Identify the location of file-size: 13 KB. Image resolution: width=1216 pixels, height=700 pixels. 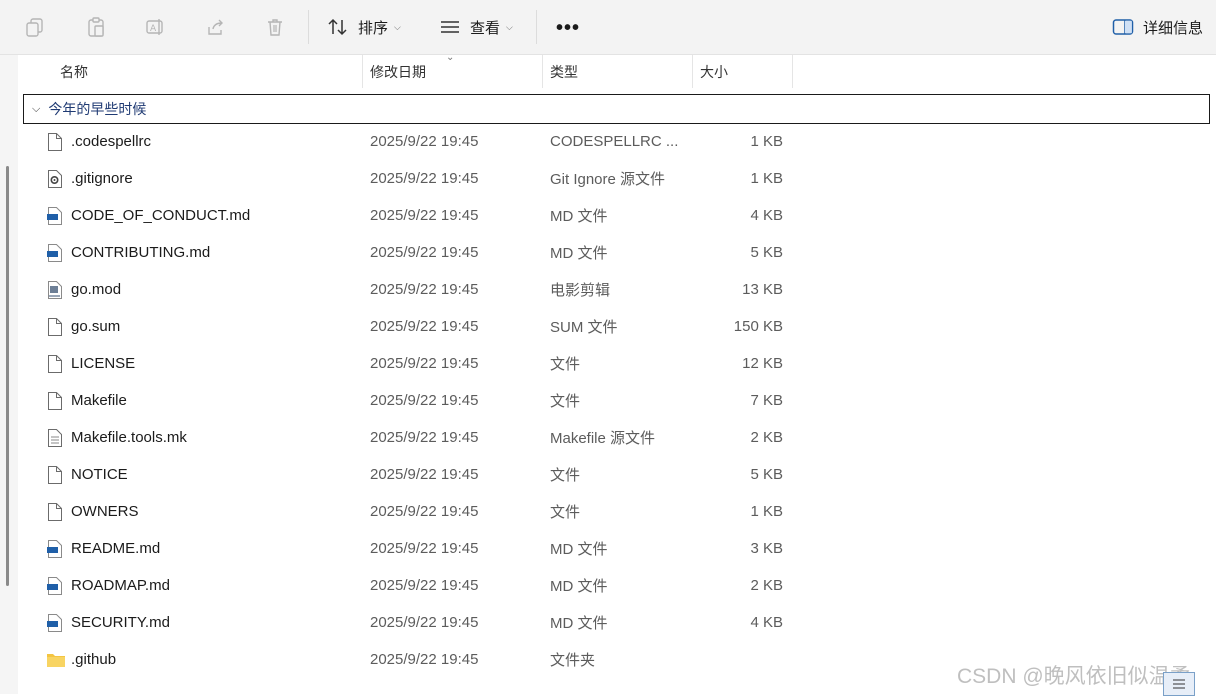
(762, 289).